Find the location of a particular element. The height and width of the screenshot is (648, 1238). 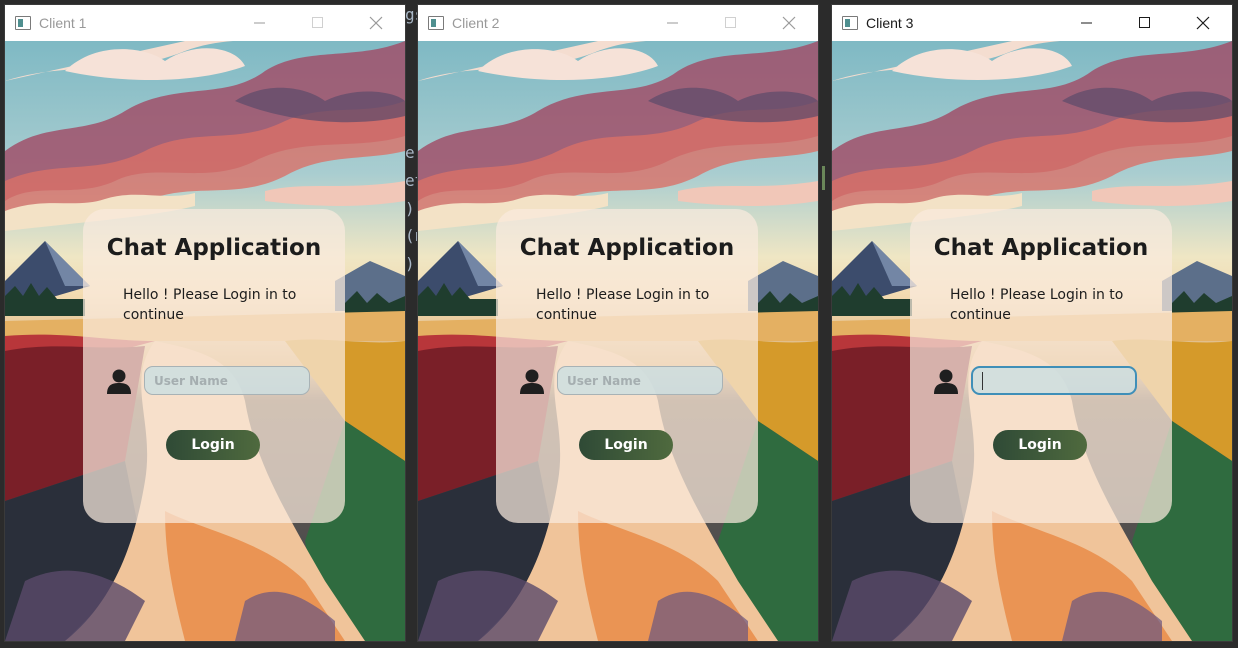

window-title: Client 3 is located at coordinates (890, 23).